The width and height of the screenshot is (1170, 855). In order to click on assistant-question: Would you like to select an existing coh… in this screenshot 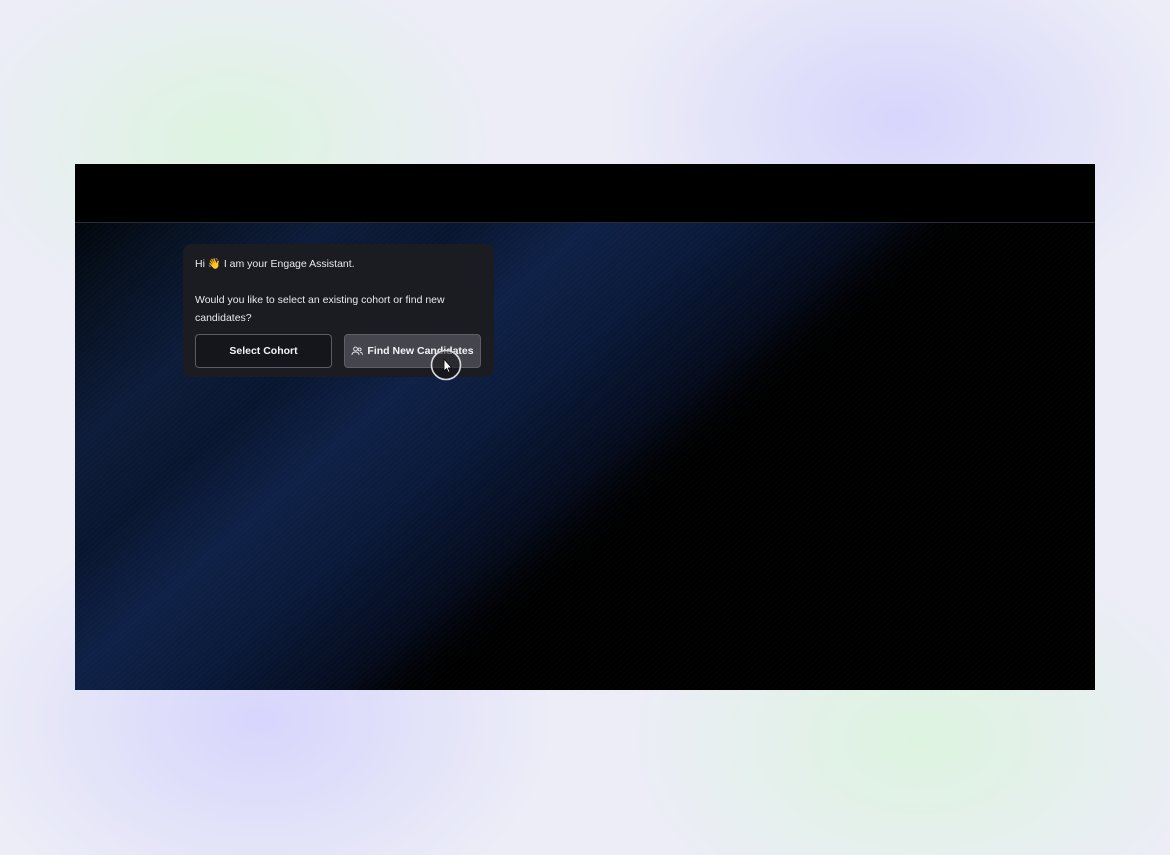, I will do `click(320, 309)`.